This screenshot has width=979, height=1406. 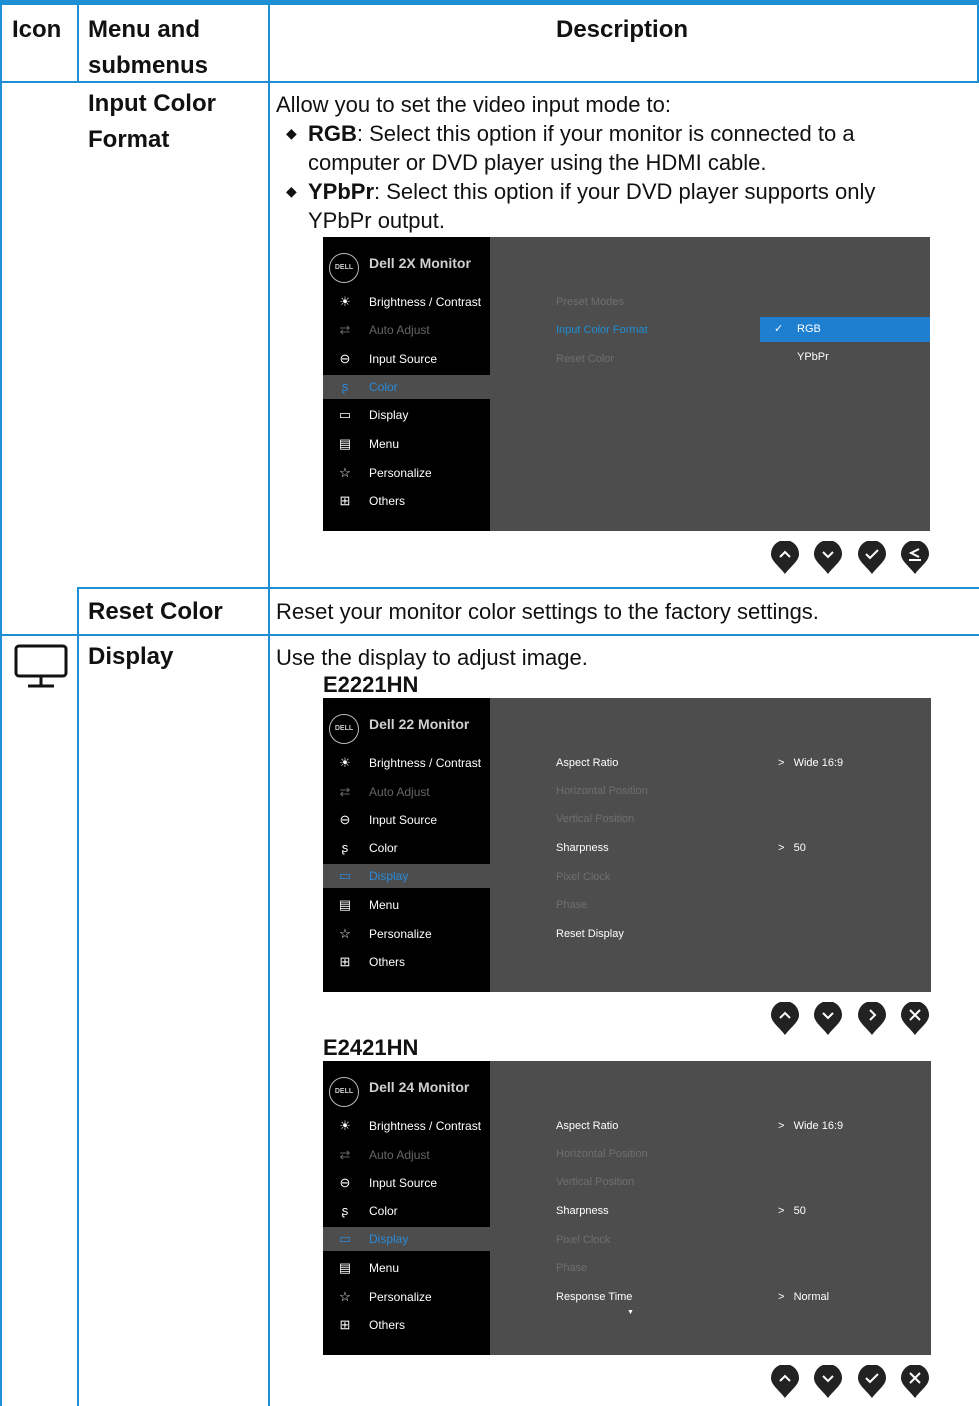 What do you see at coordinates (269, 703) in the screenshot?
I see `column-divider-menu` at bounding box center [269, 703].